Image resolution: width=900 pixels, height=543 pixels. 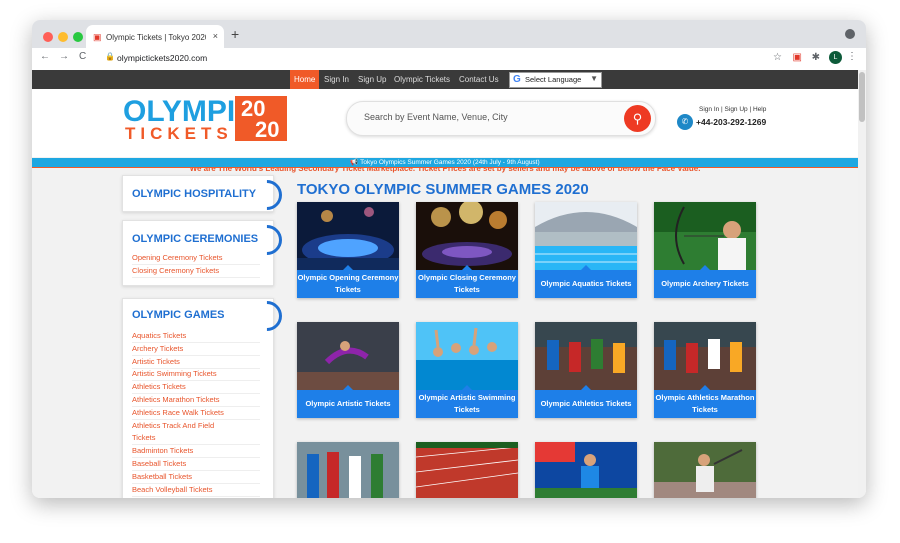 I want to click on event-card-label: Olympic Opening Ceremony Tickets, so click(x=348, y=284).